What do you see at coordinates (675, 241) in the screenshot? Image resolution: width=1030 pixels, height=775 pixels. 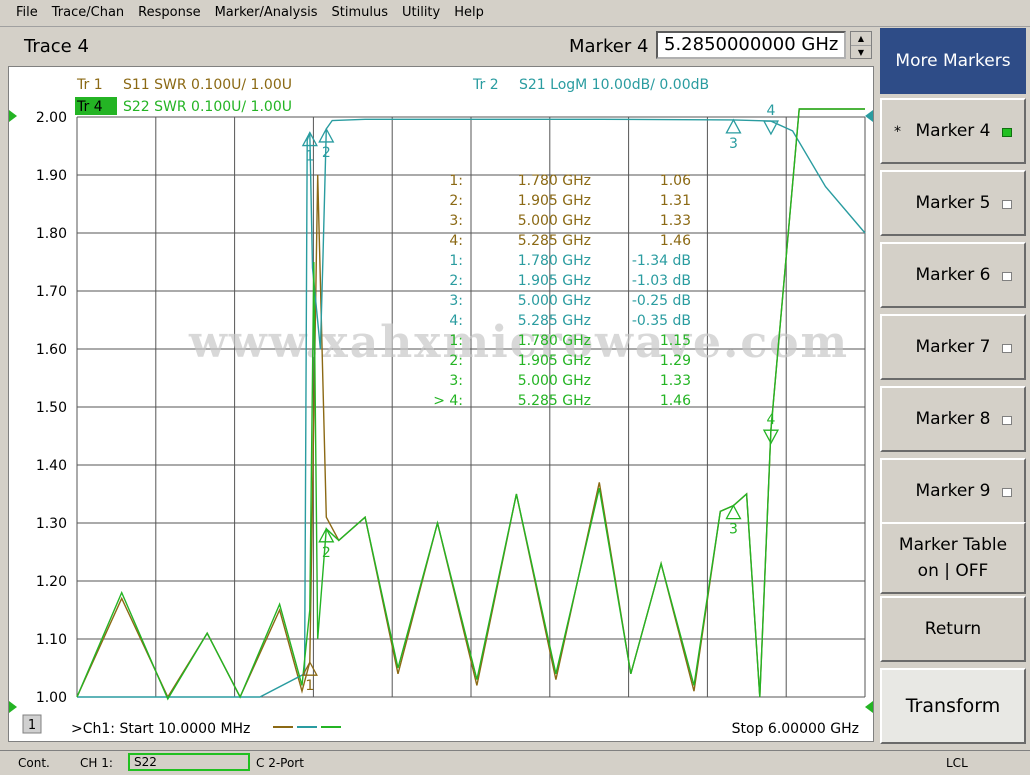 I see `marker-table-value: 1.46` at bounding box center [675, 241].